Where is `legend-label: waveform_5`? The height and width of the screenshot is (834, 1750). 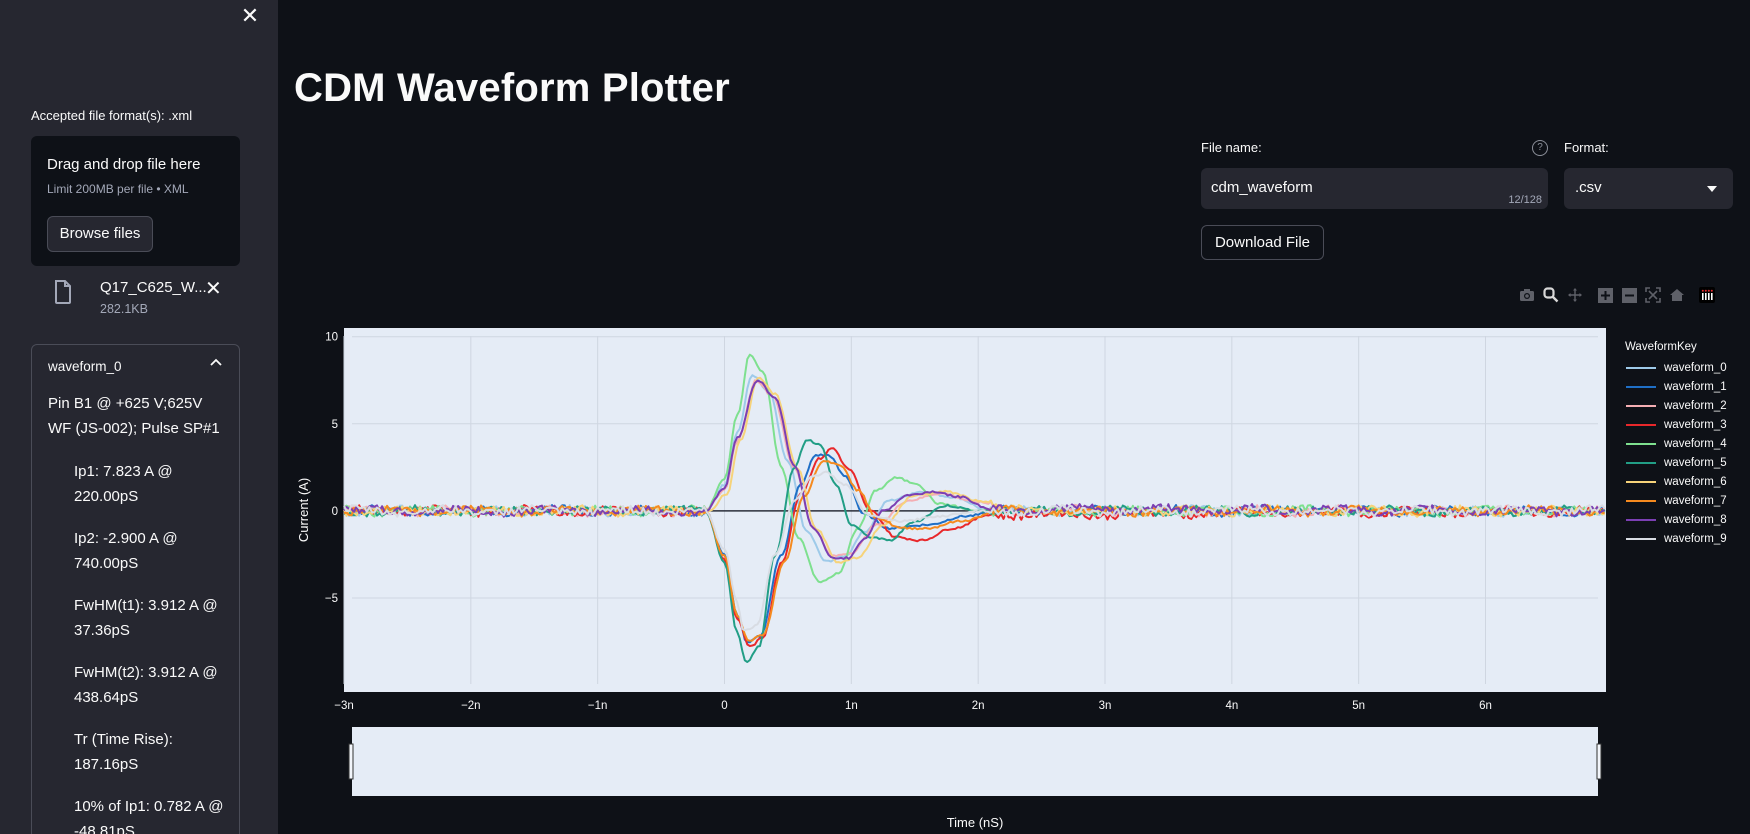 legend-label: waveform_5 is located at coordinates (1695, 462).